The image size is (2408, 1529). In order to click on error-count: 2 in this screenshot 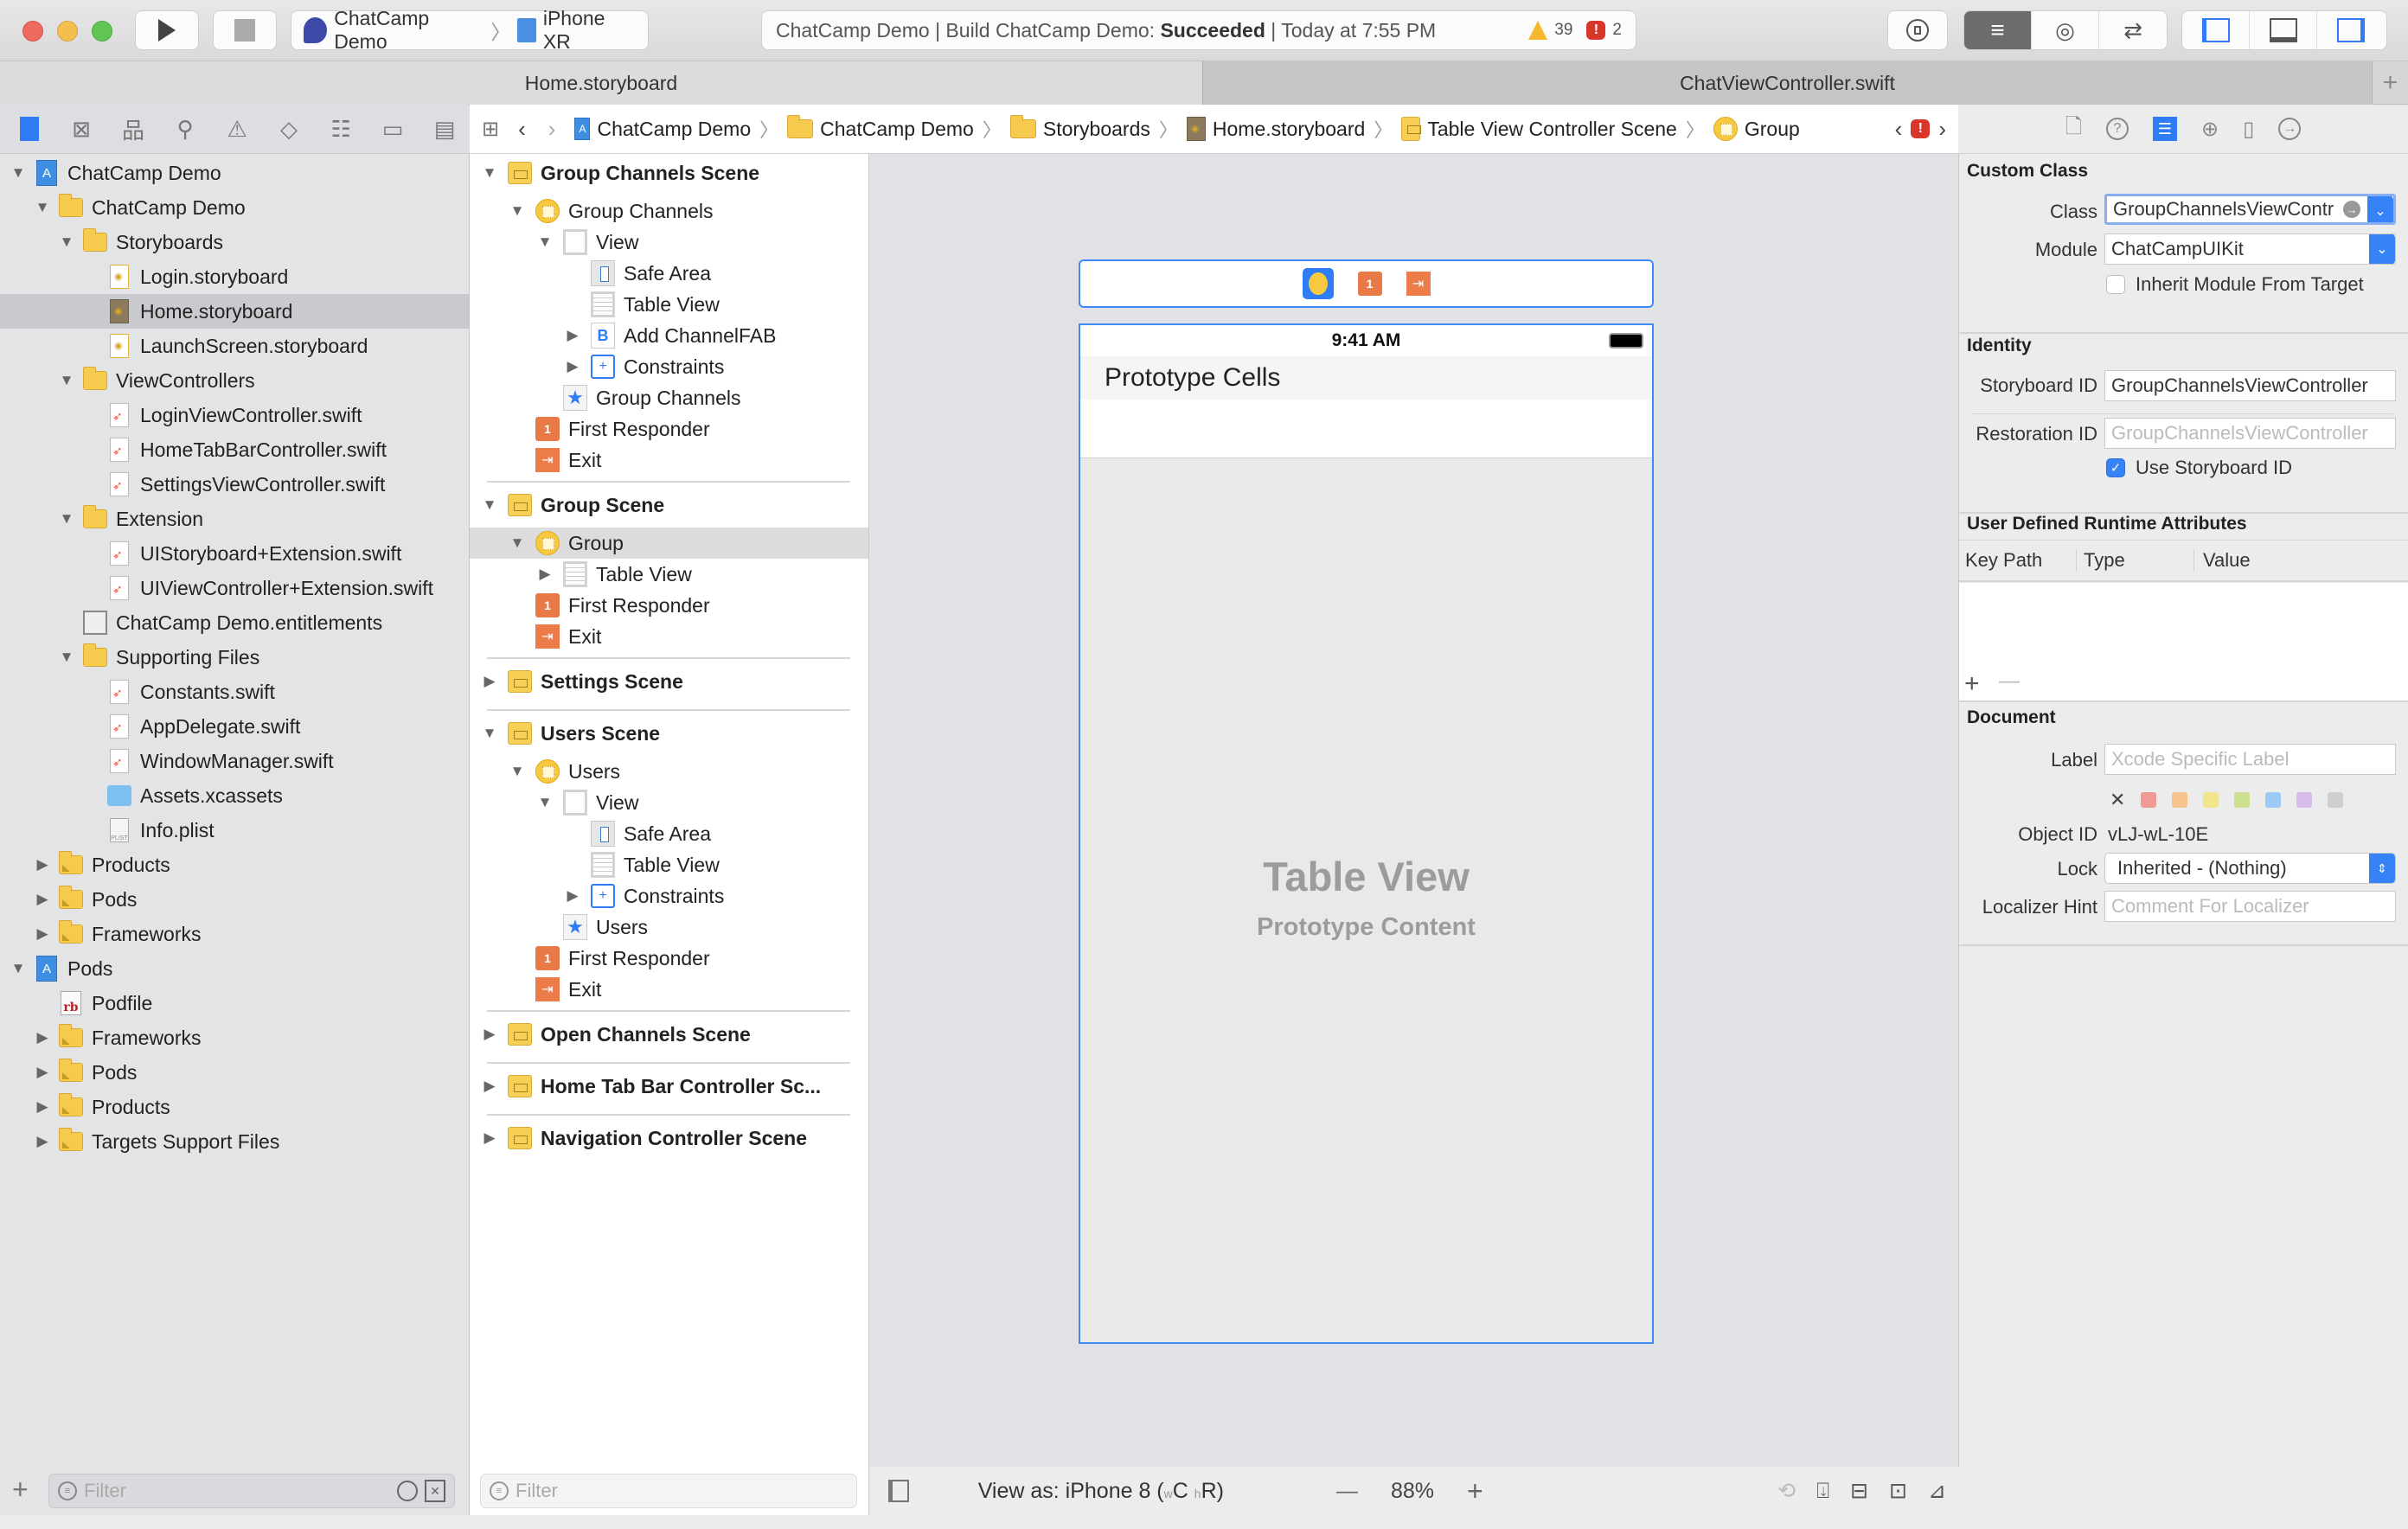, I will do `click(1617, 31)`.